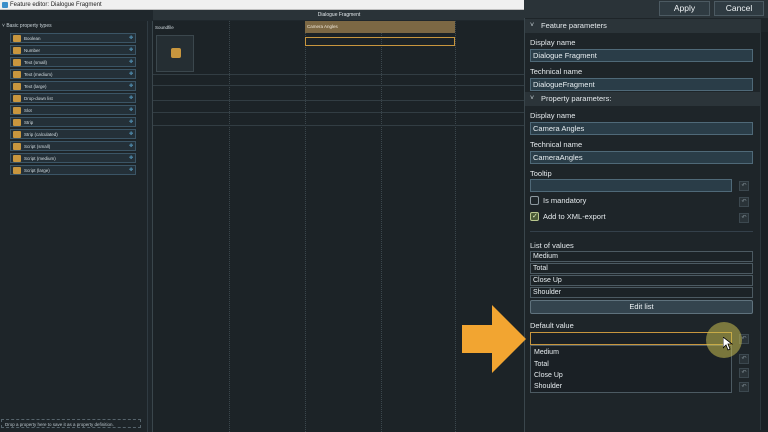  I want to click on dialog-button-bar: Apply Cancel, so click(646, 9).